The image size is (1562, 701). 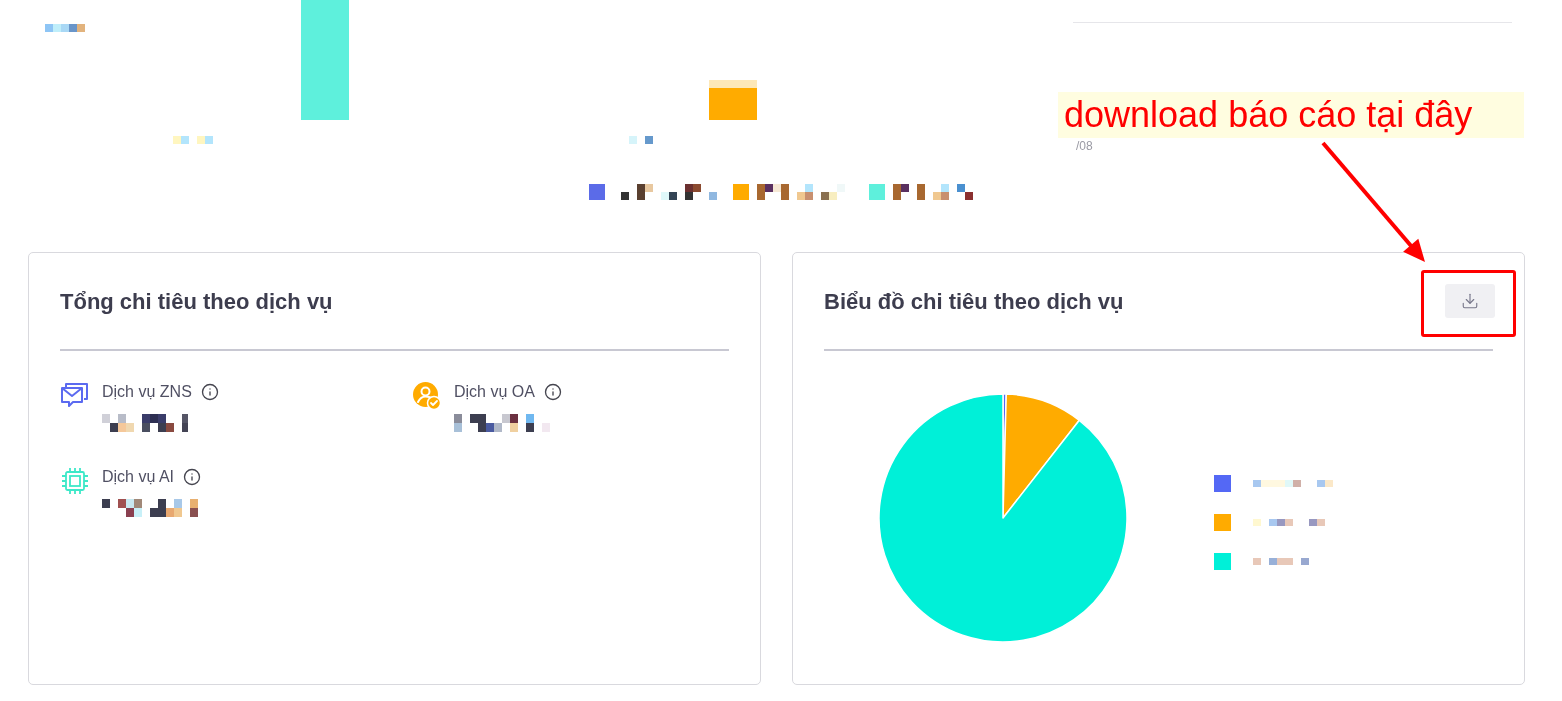 What do you see at coordinates (974, 301) in the screenshot?
I see `card-title: Biểu đồ chi tiêu theo dịch vụ` at bounding box center [974, 301].